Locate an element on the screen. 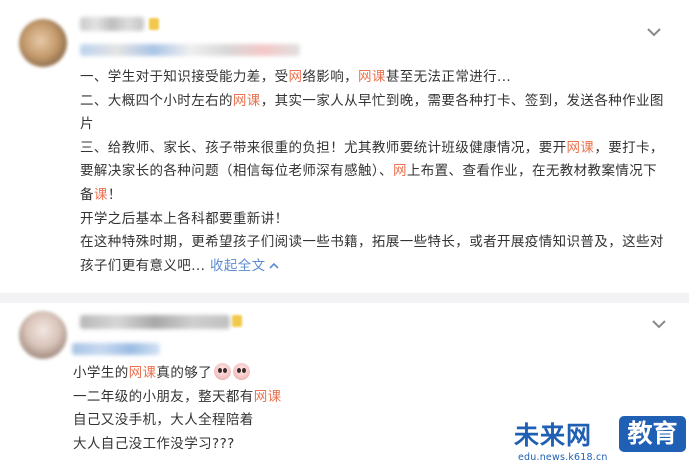  post-text: 要解决家长的各种问题（相信每位老师深有感触）、 is located at coordinates (236, 171).